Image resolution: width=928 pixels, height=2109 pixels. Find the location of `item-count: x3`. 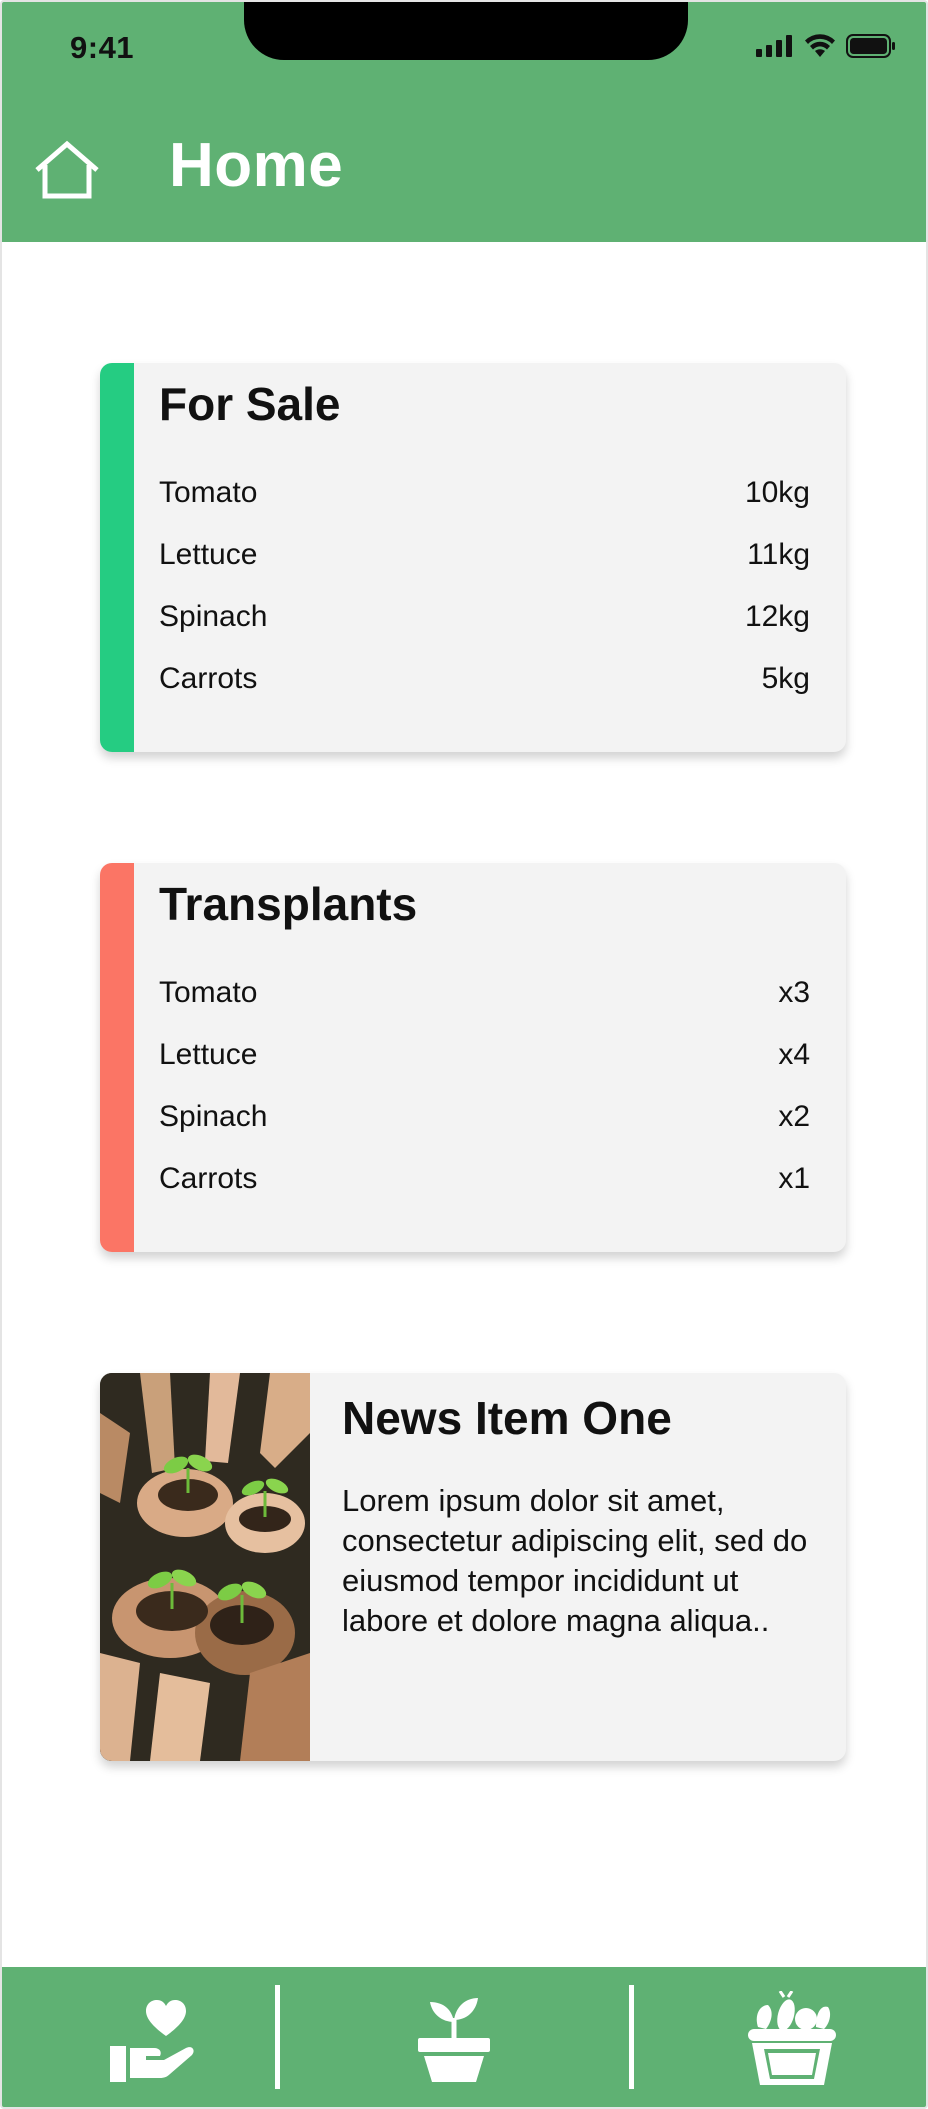

item-count: x3 is located at coordinates (794, 992).